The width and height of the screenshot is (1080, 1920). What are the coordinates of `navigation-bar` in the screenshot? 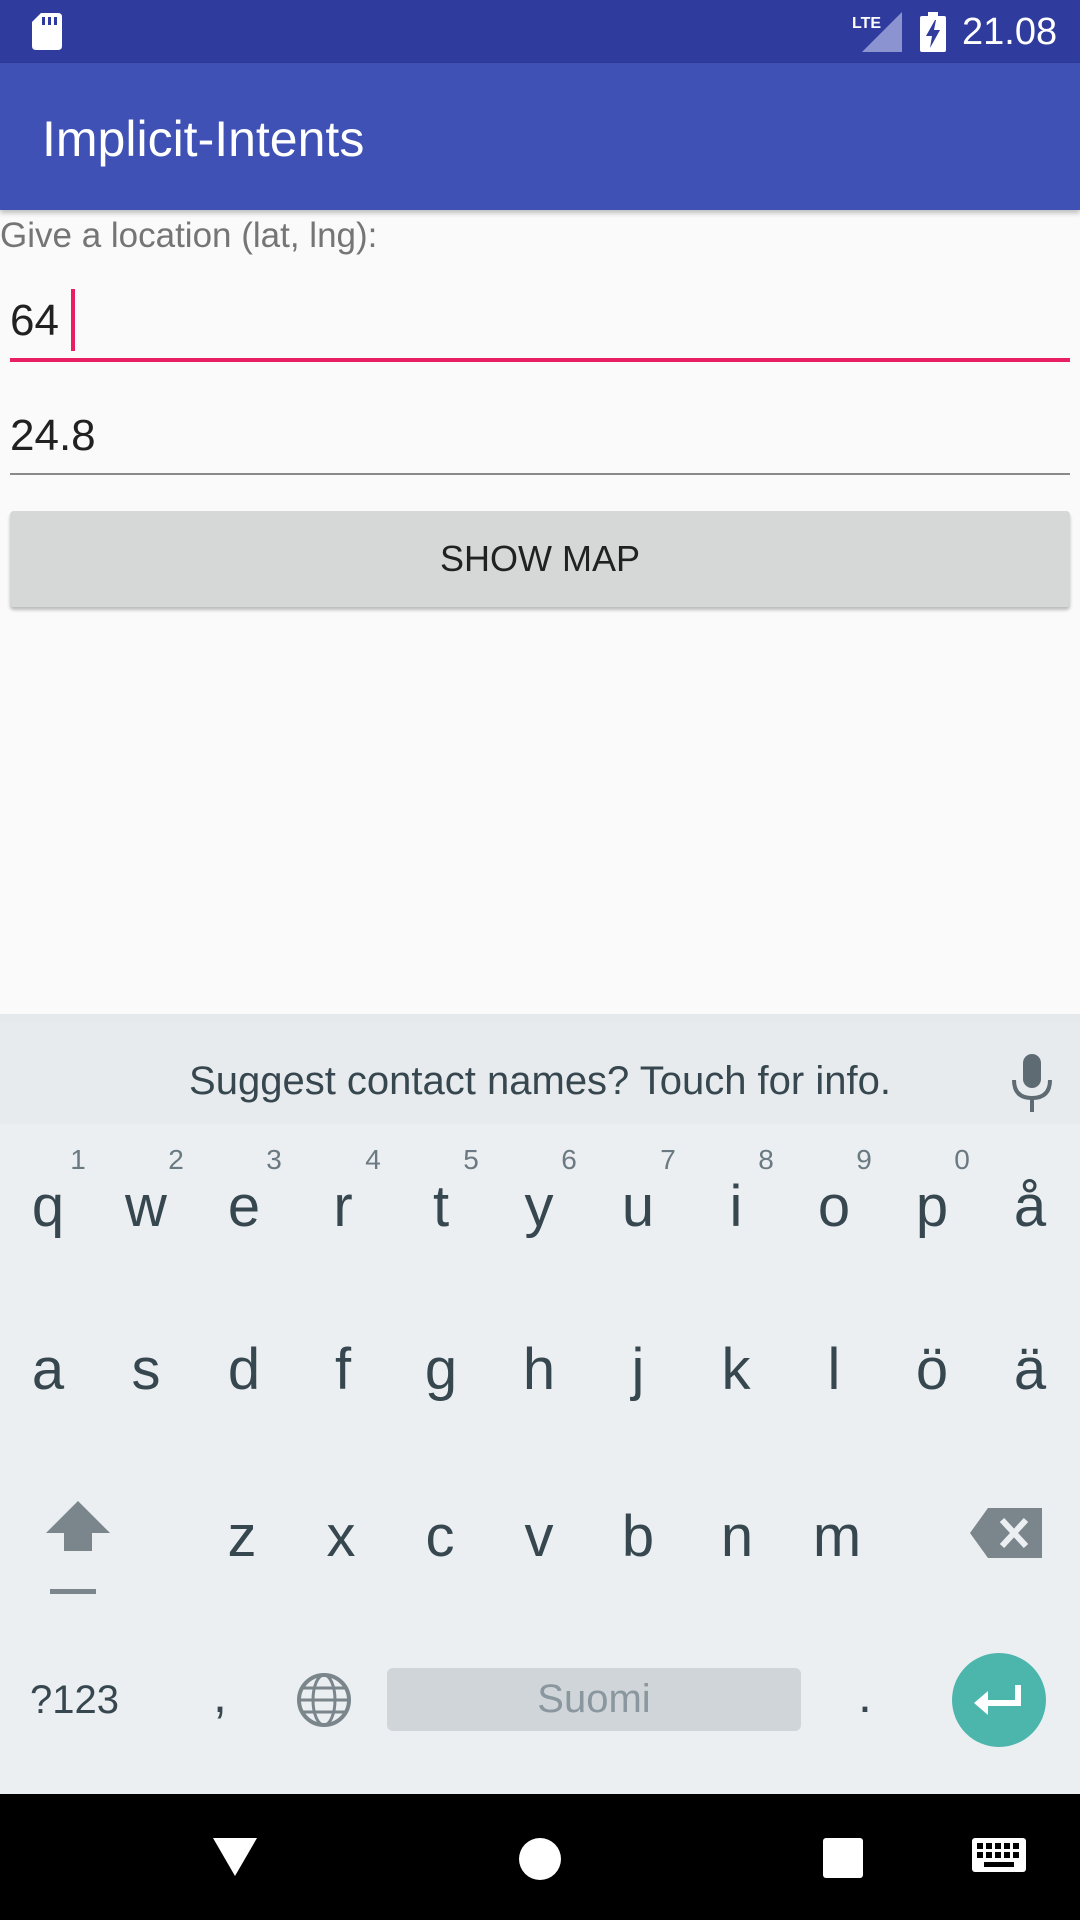 It's located at (540, 1857).